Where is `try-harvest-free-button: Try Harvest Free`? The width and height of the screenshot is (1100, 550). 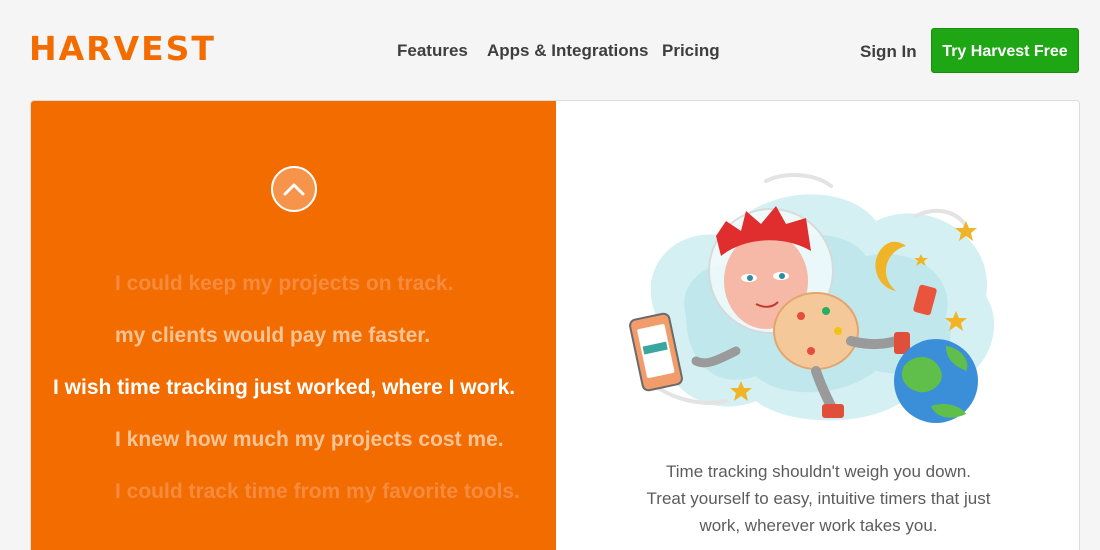 try-harvest-free-button: Try Harvest Free is located at coordinates (1005, 50).